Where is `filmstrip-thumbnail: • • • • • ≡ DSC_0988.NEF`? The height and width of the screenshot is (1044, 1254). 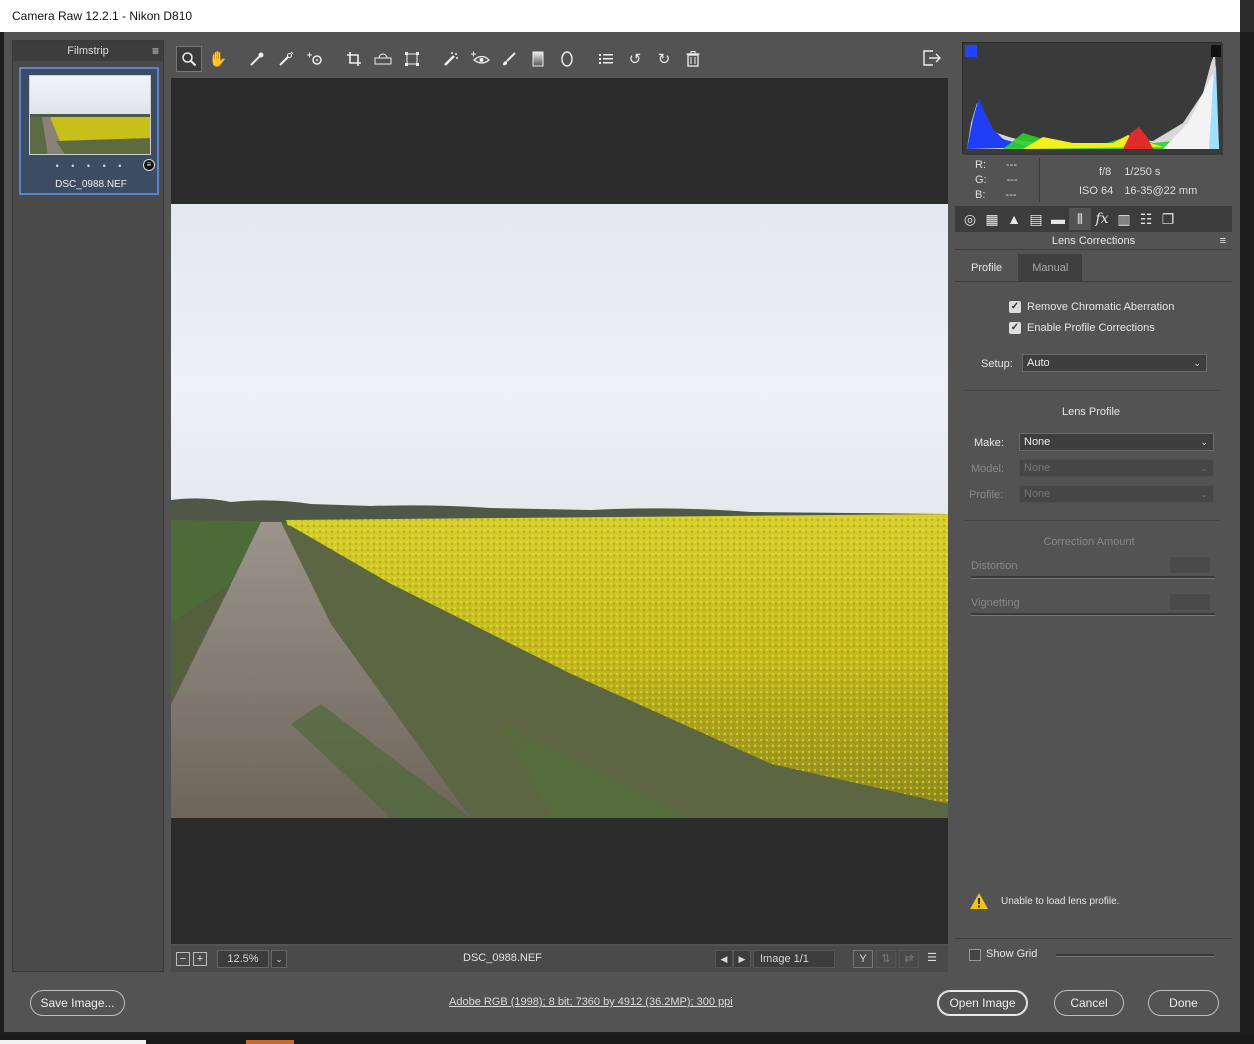
filmstrip-thumbnail: • • • • • ≡ DSC_0988.NEF is located at coordinates (89, 131).